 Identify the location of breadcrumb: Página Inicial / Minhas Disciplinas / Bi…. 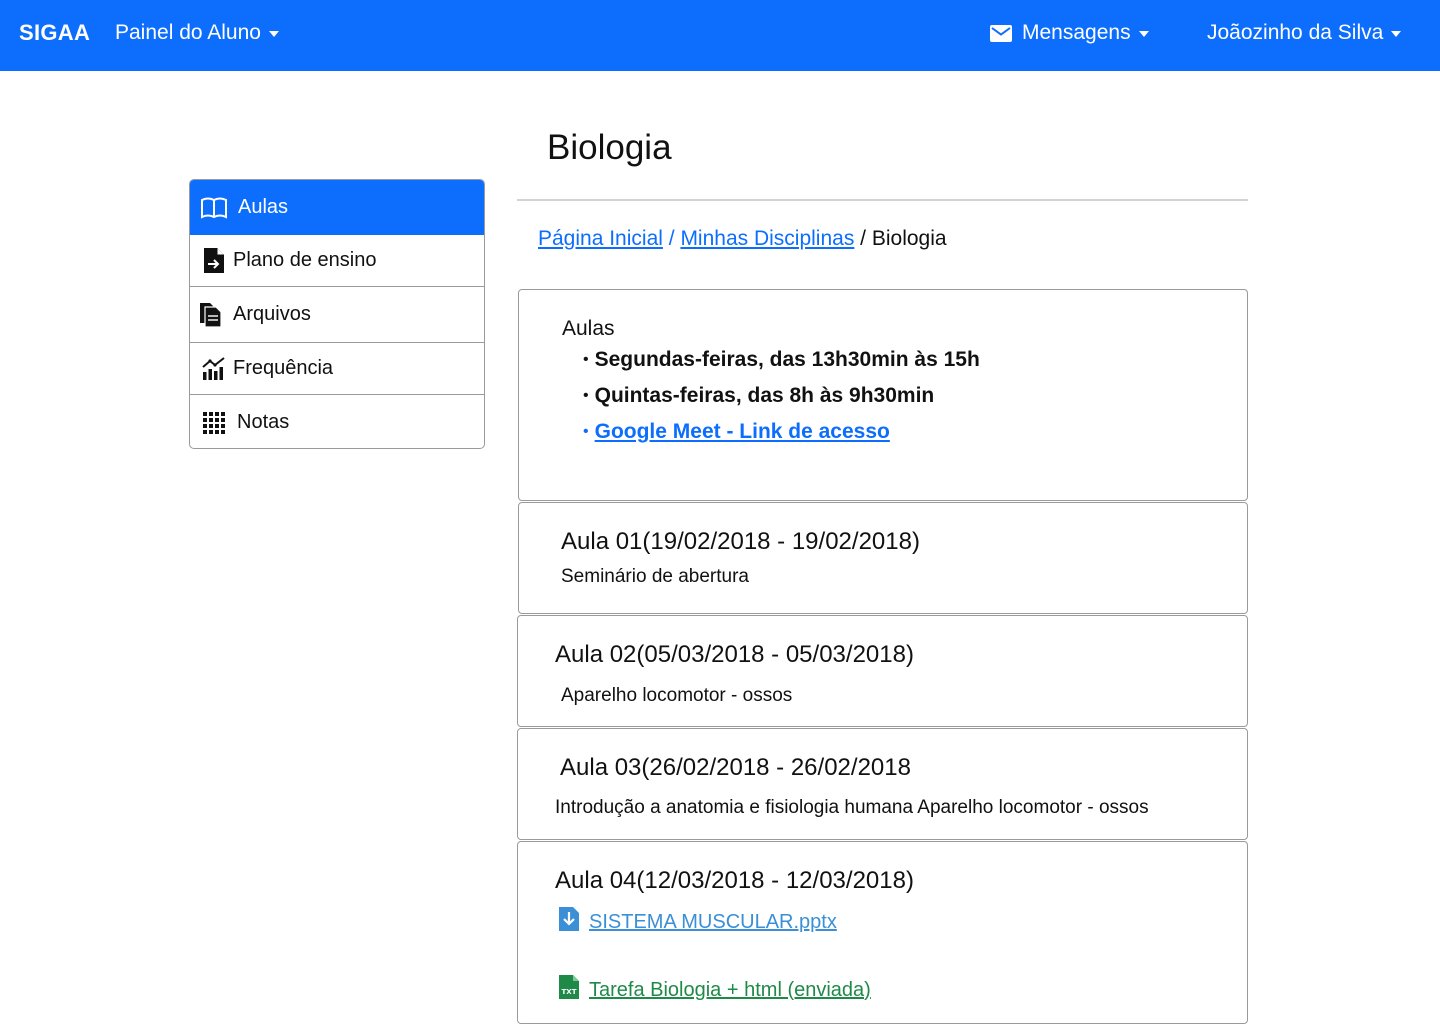
(742, 239).